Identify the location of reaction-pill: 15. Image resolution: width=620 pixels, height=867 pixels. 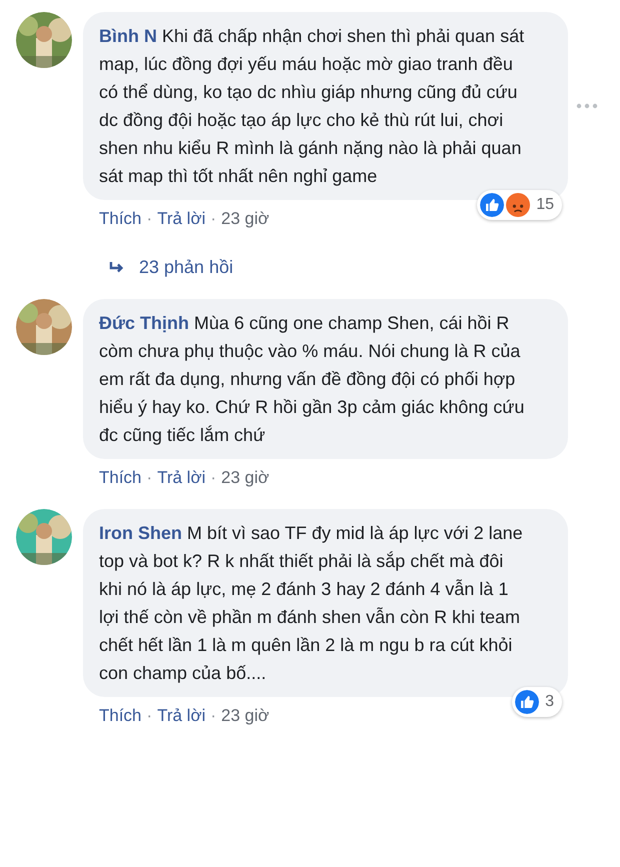
(519, 205).